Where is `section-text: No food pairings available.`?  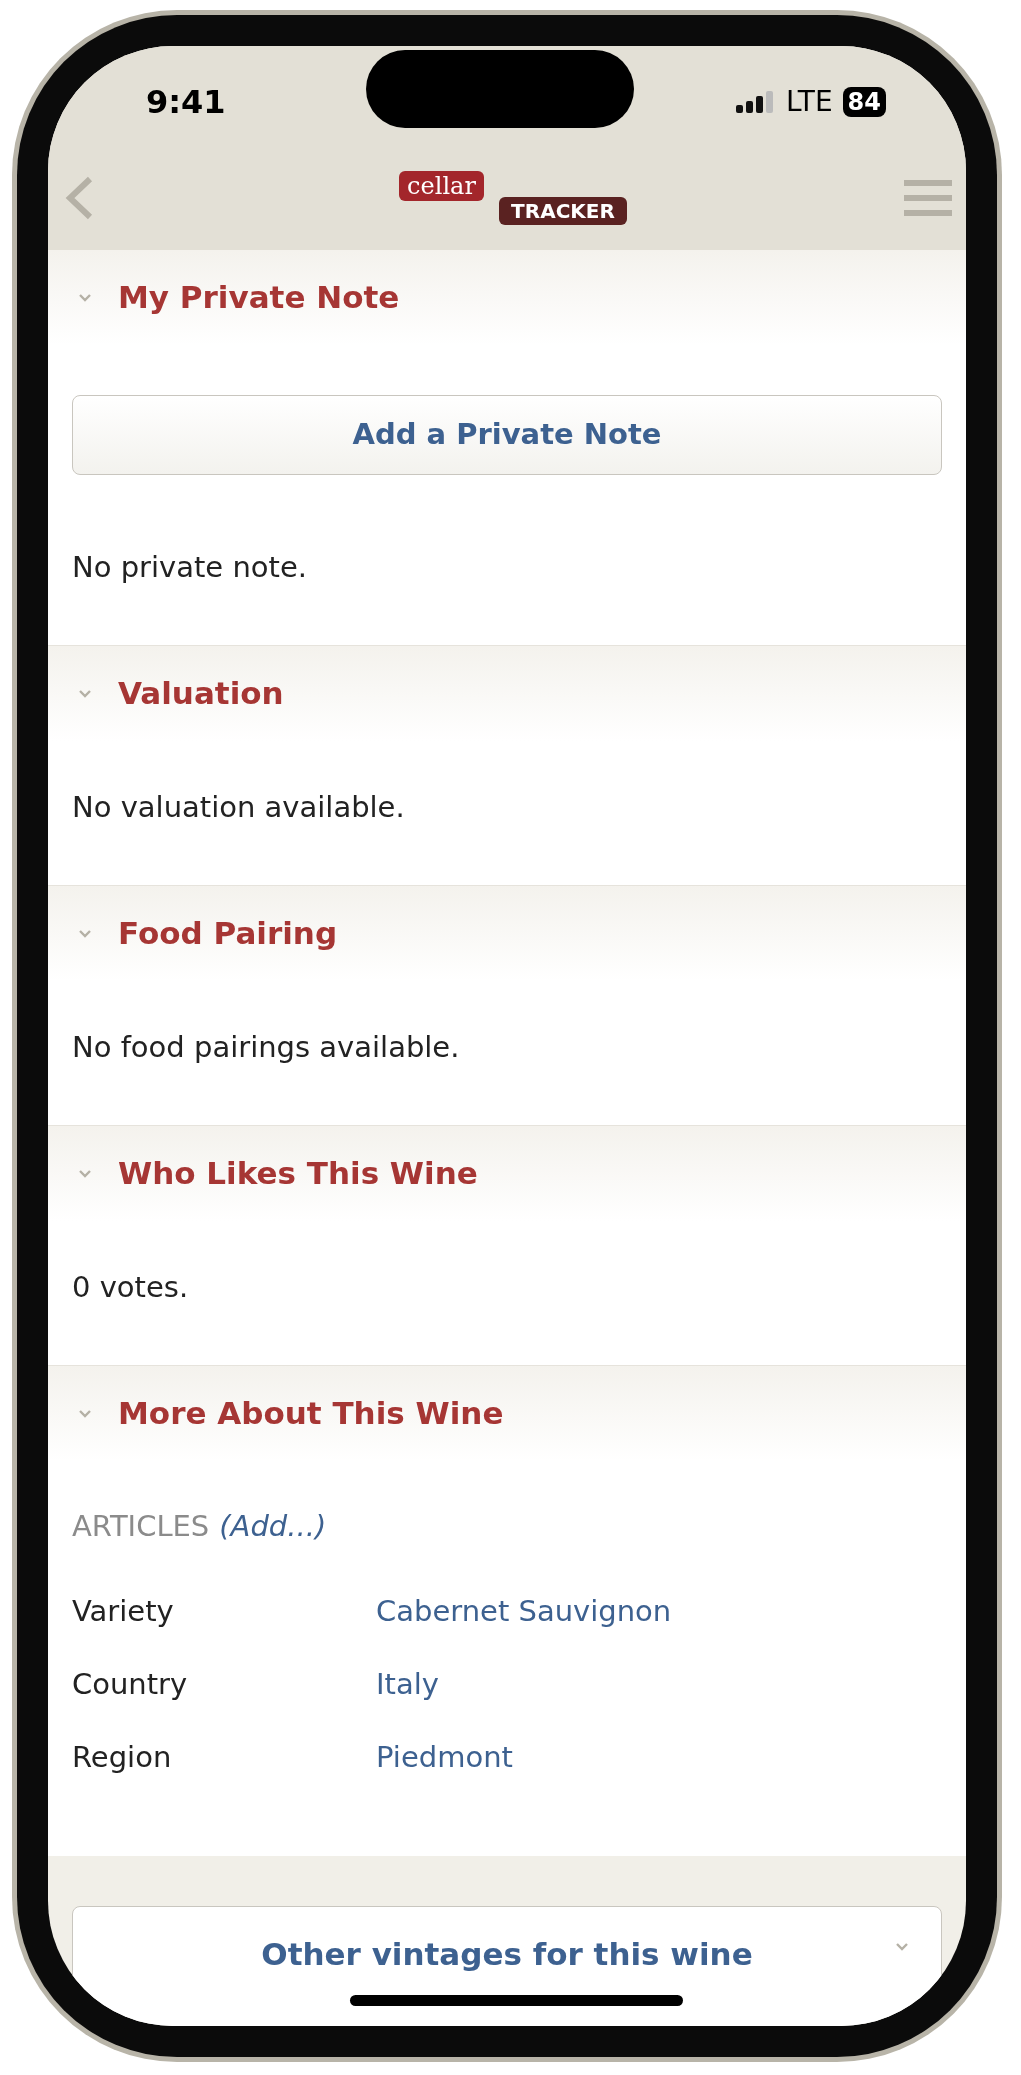
section-text: No food pairings available. is located at coordinates (266, 1047).